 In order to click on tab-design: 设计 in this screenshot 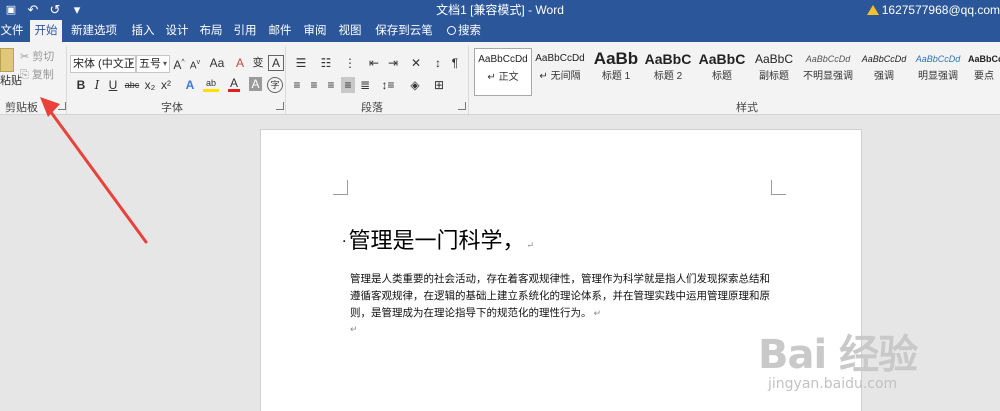, I will do `click(177, 31)`.